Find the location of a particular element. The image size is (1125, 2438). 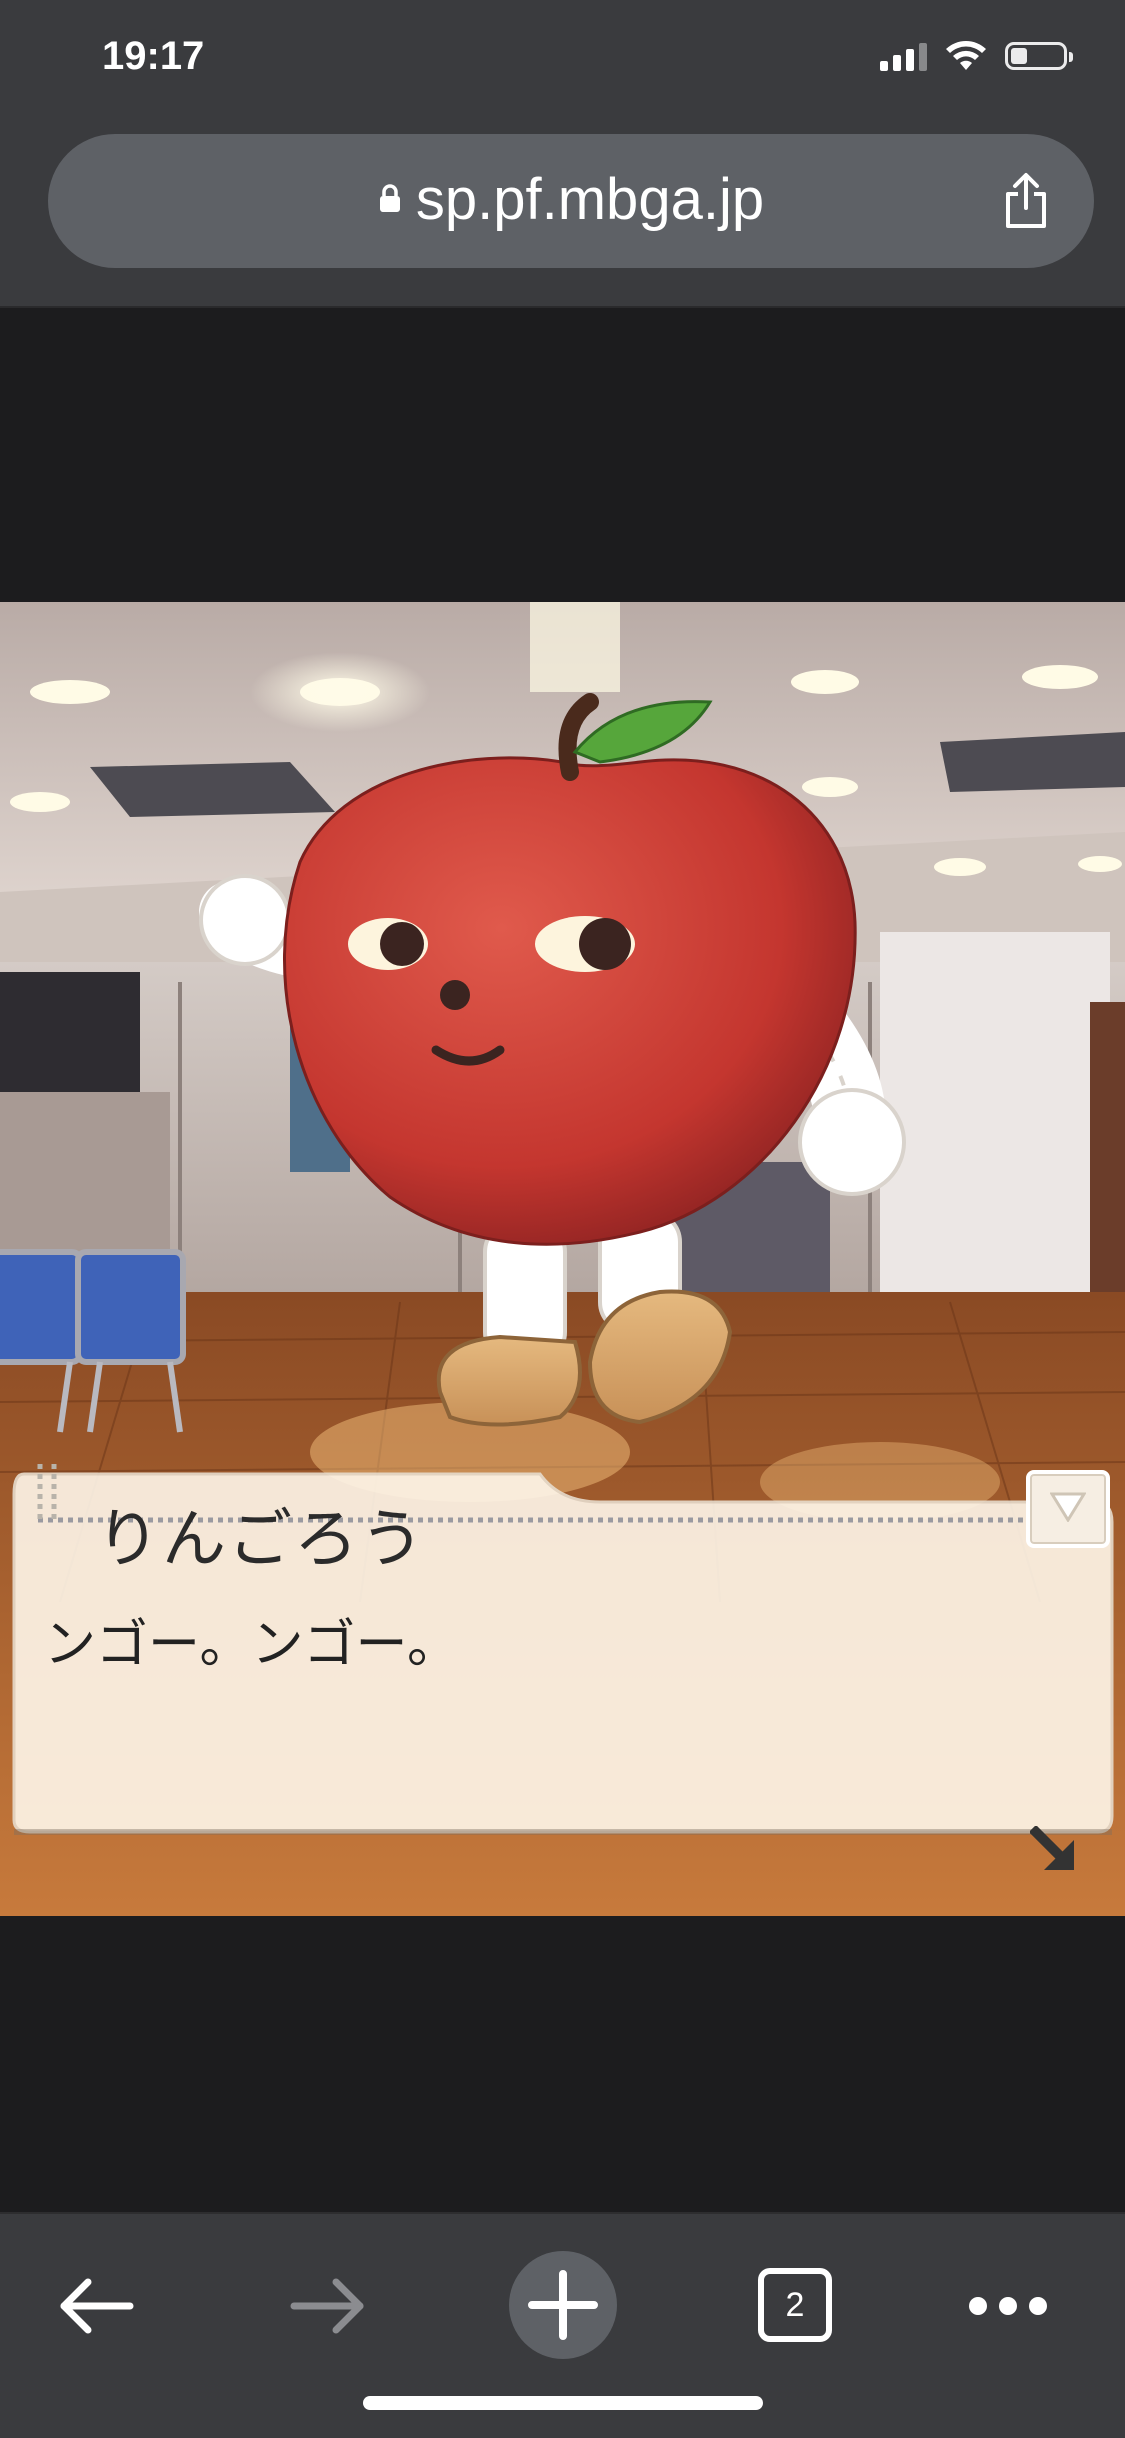

wifi-icon is located at coordinates (966, 55).